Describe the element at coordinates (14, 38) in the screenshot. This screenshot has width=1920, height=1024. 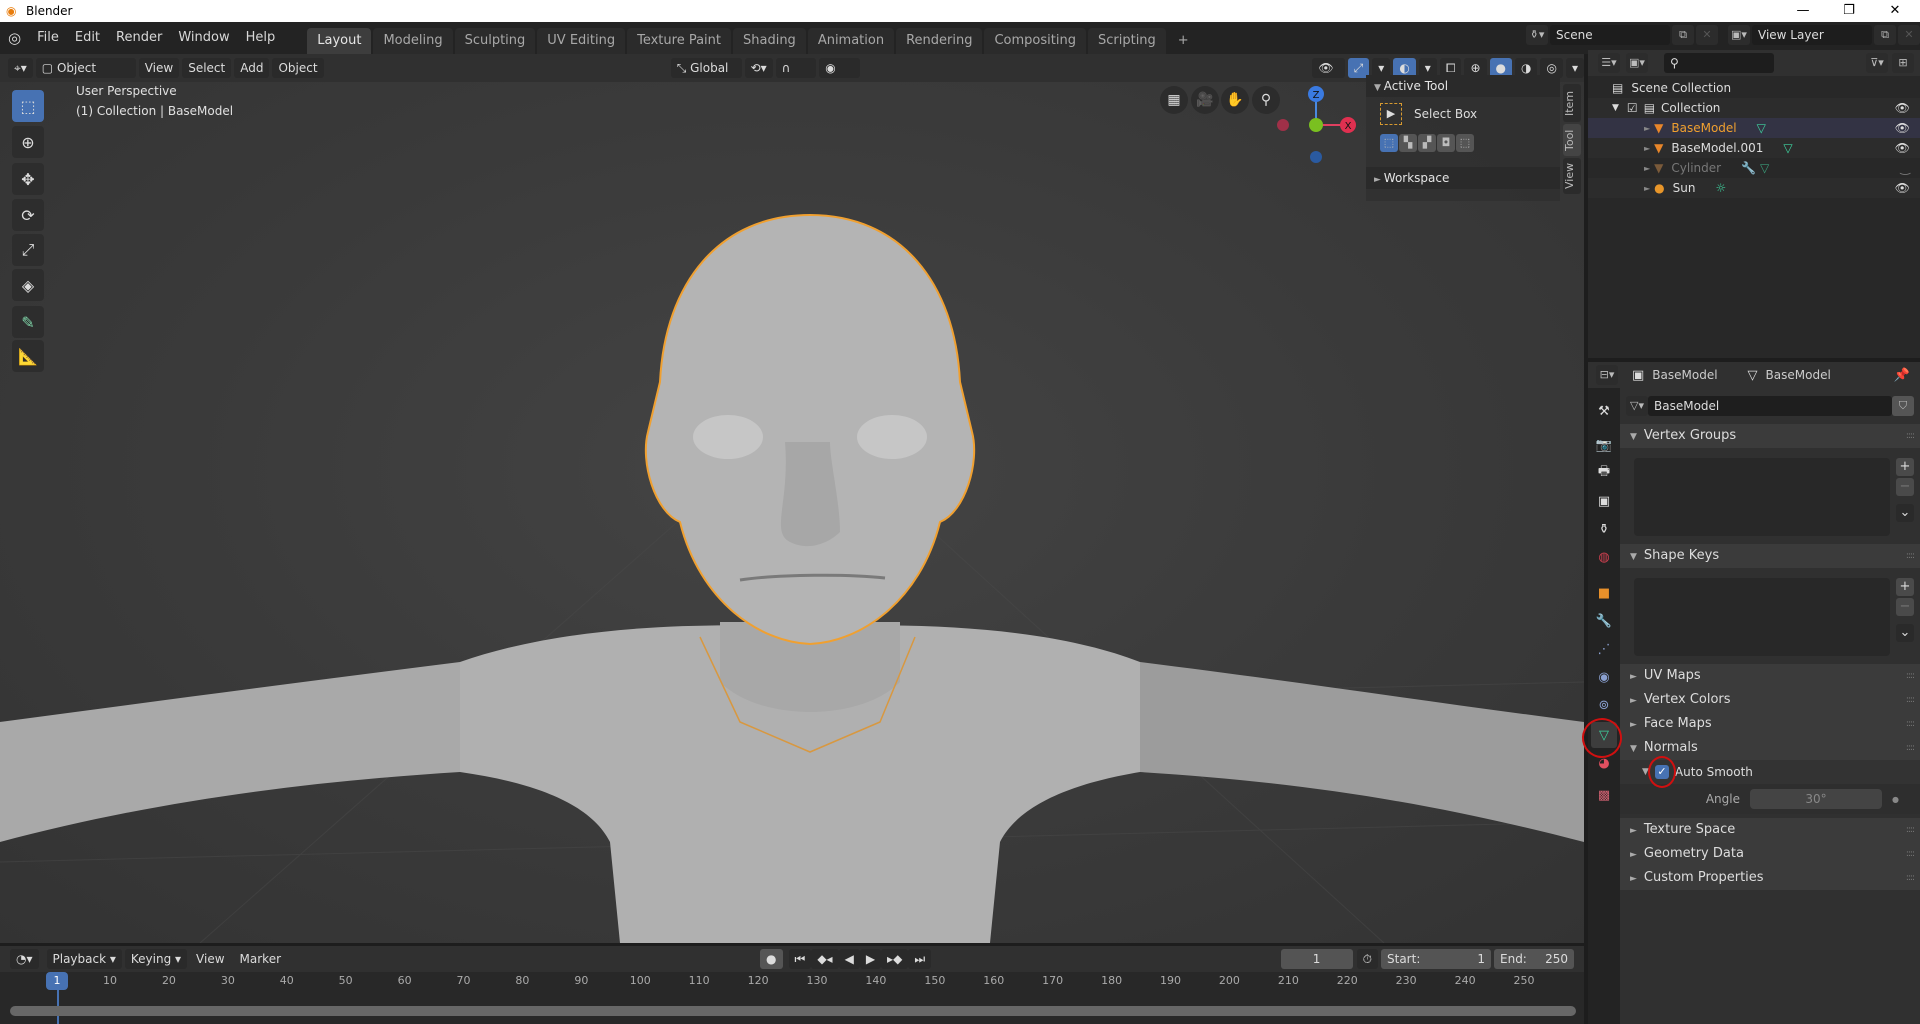
I see `blender-menu-icon: ◎` at that location.